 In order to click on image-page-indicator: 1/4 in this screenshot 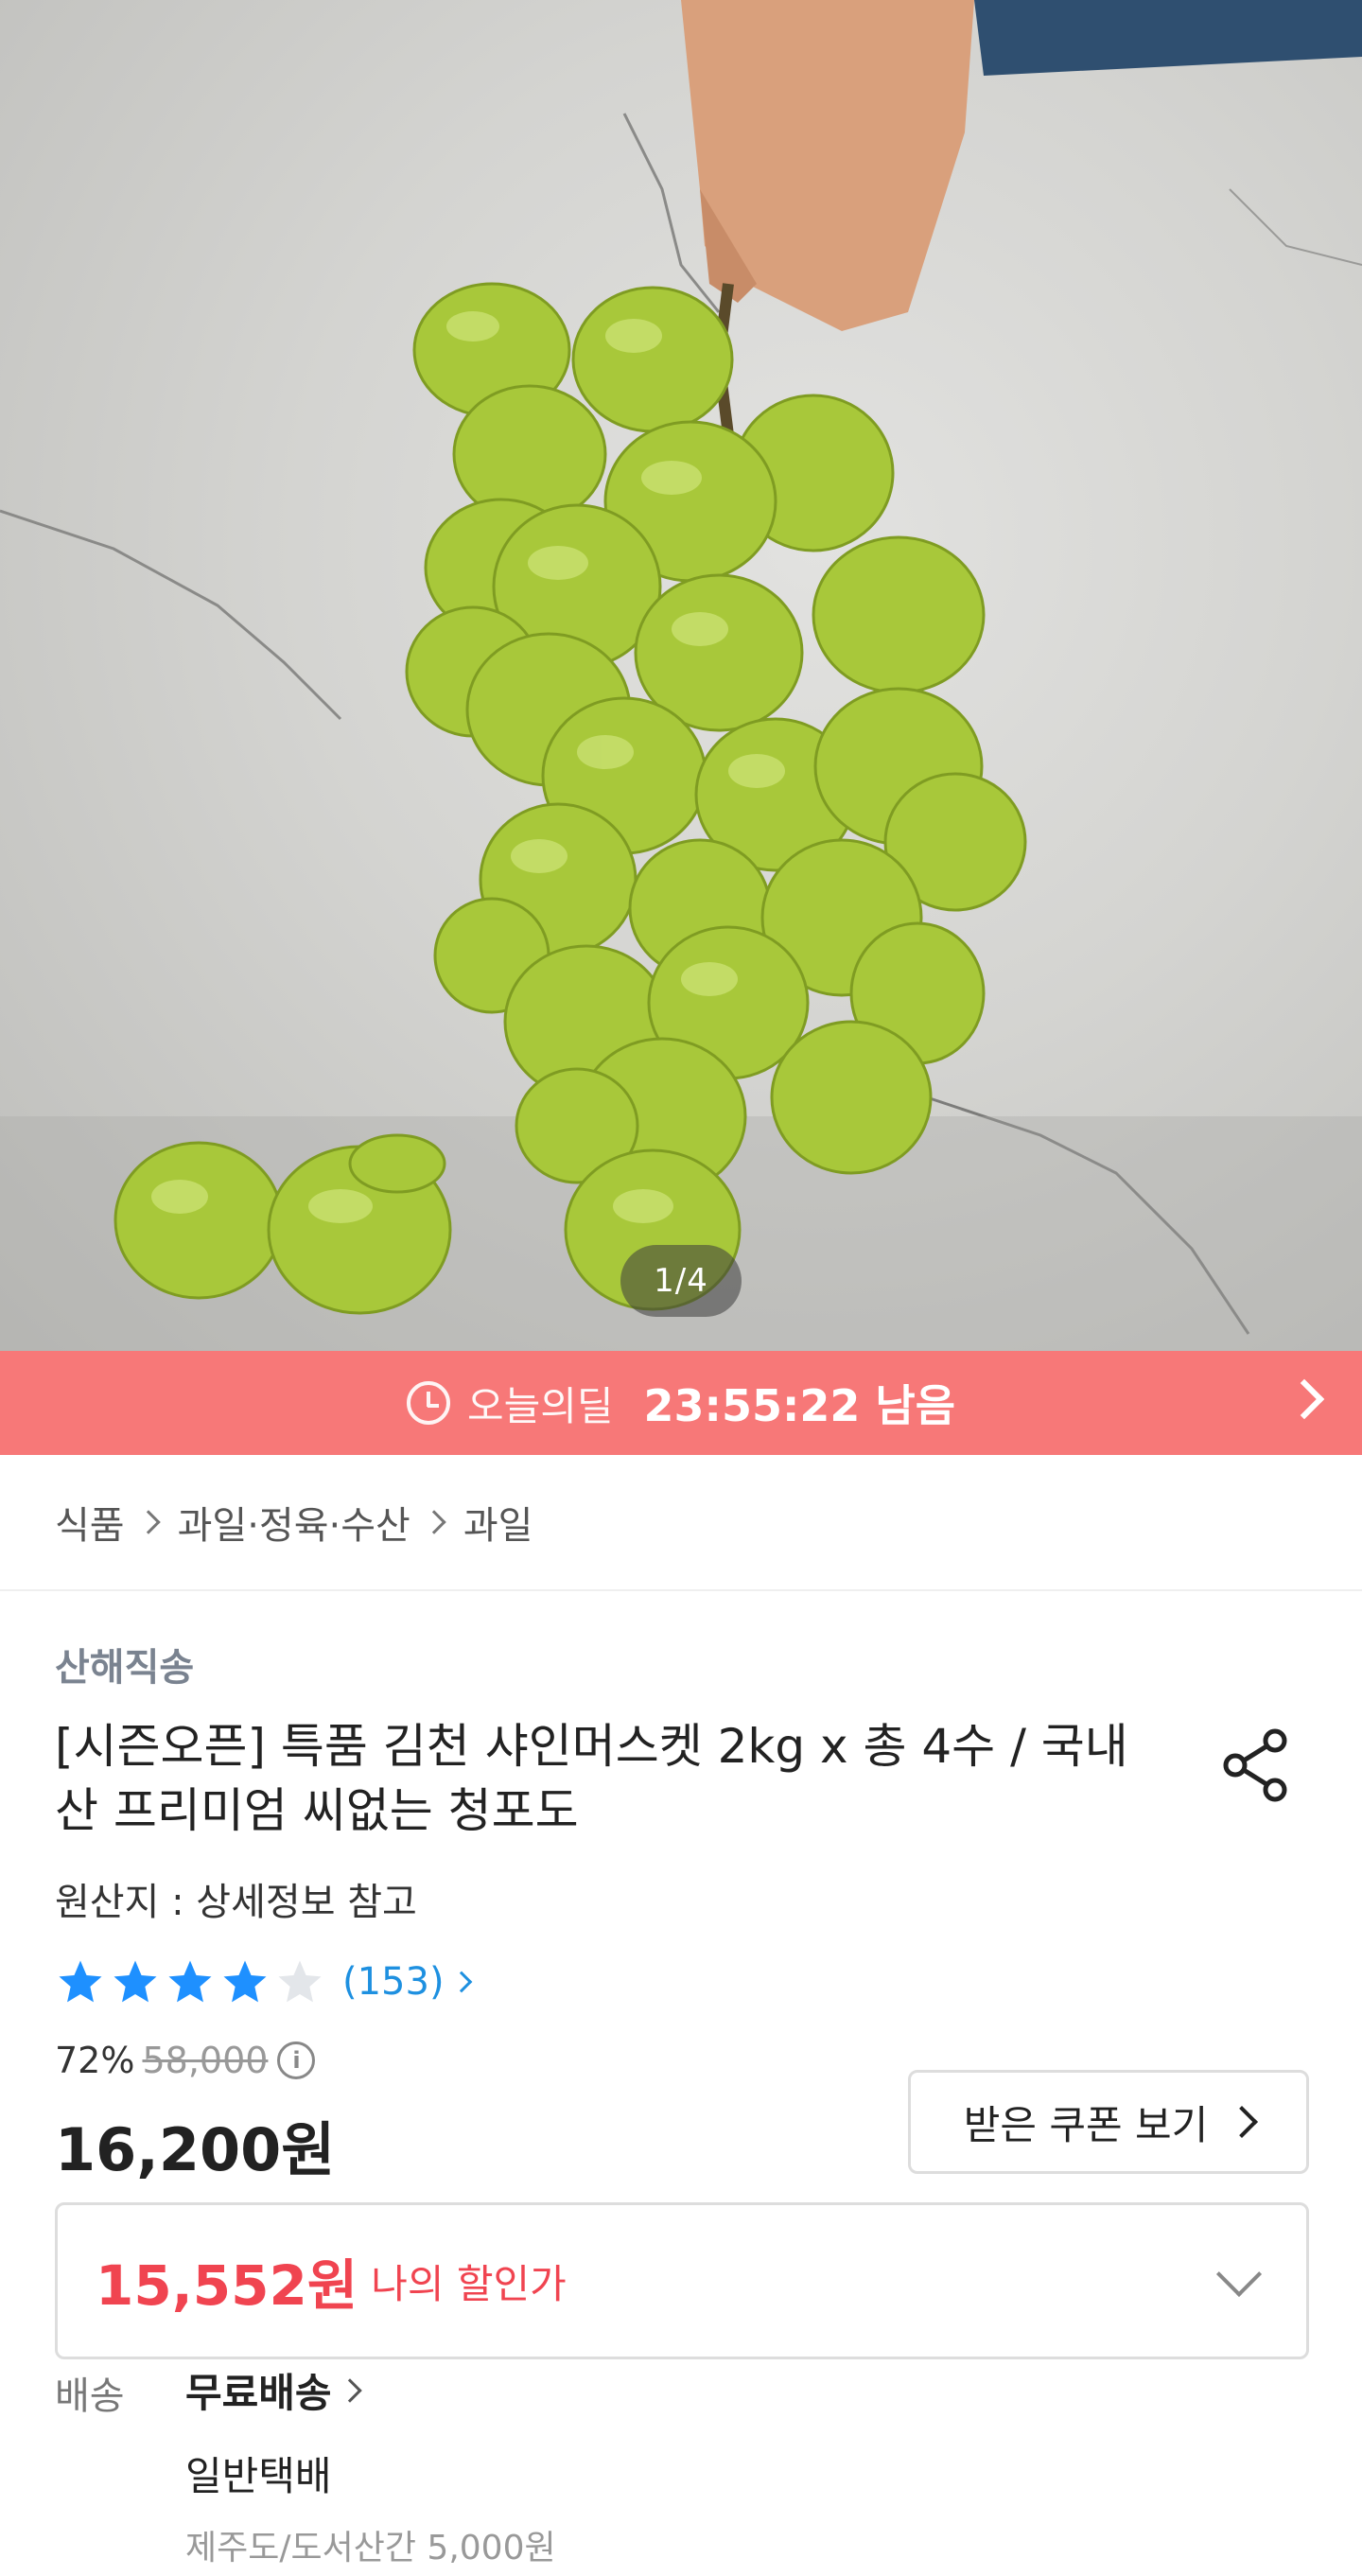, I will do `click(681, 1281)`.